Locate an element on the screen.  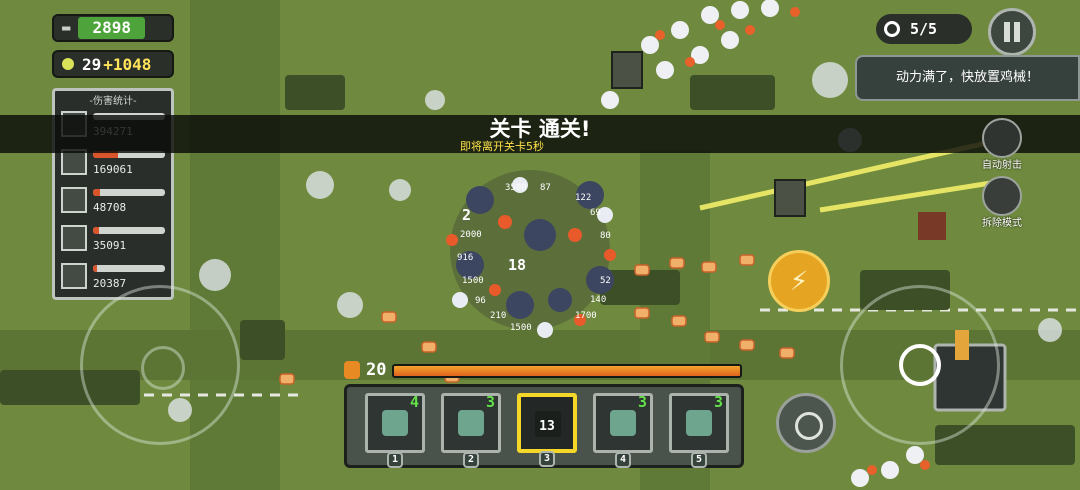
gem-bonus: +1048 is located at coordinates (127, 64).